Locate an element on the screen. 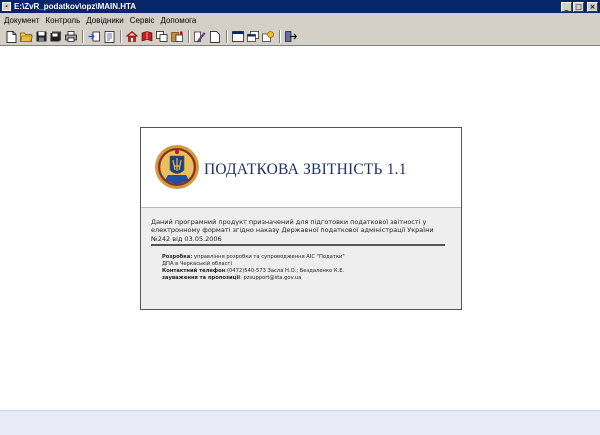 Image resolution: width=600 pixels, height=435 pixels. blank-page-icon is located at coordinates (215, 37).